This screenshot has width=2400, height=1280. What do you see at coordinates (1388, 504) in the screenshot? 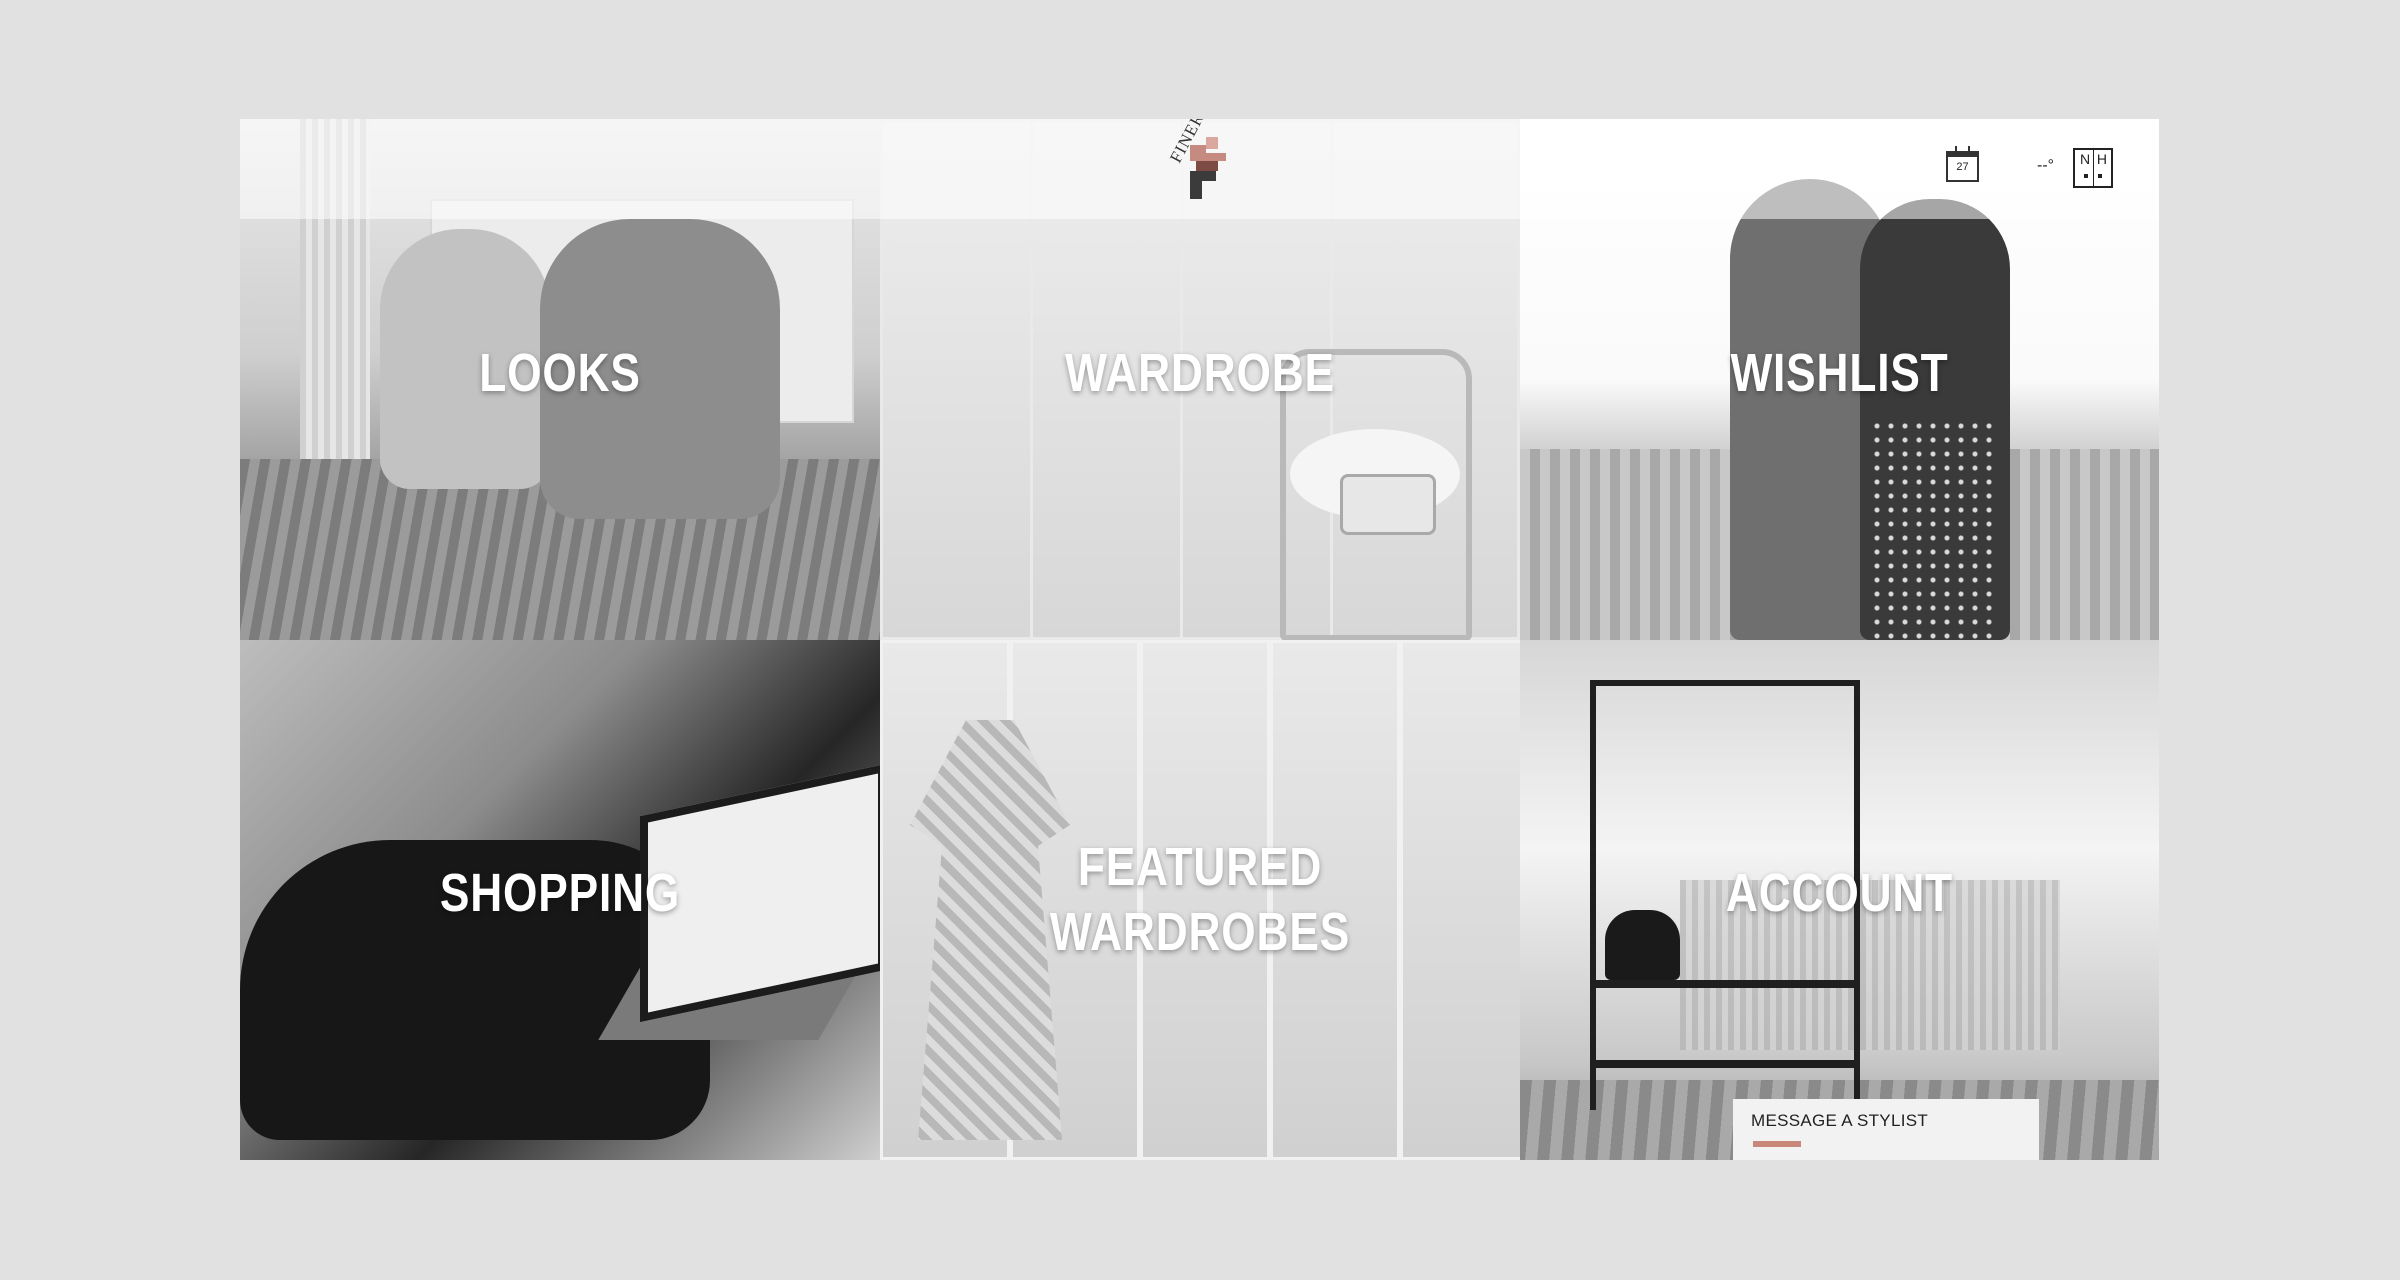
I see `handbag-decor` at bounding box center [1388, 504].